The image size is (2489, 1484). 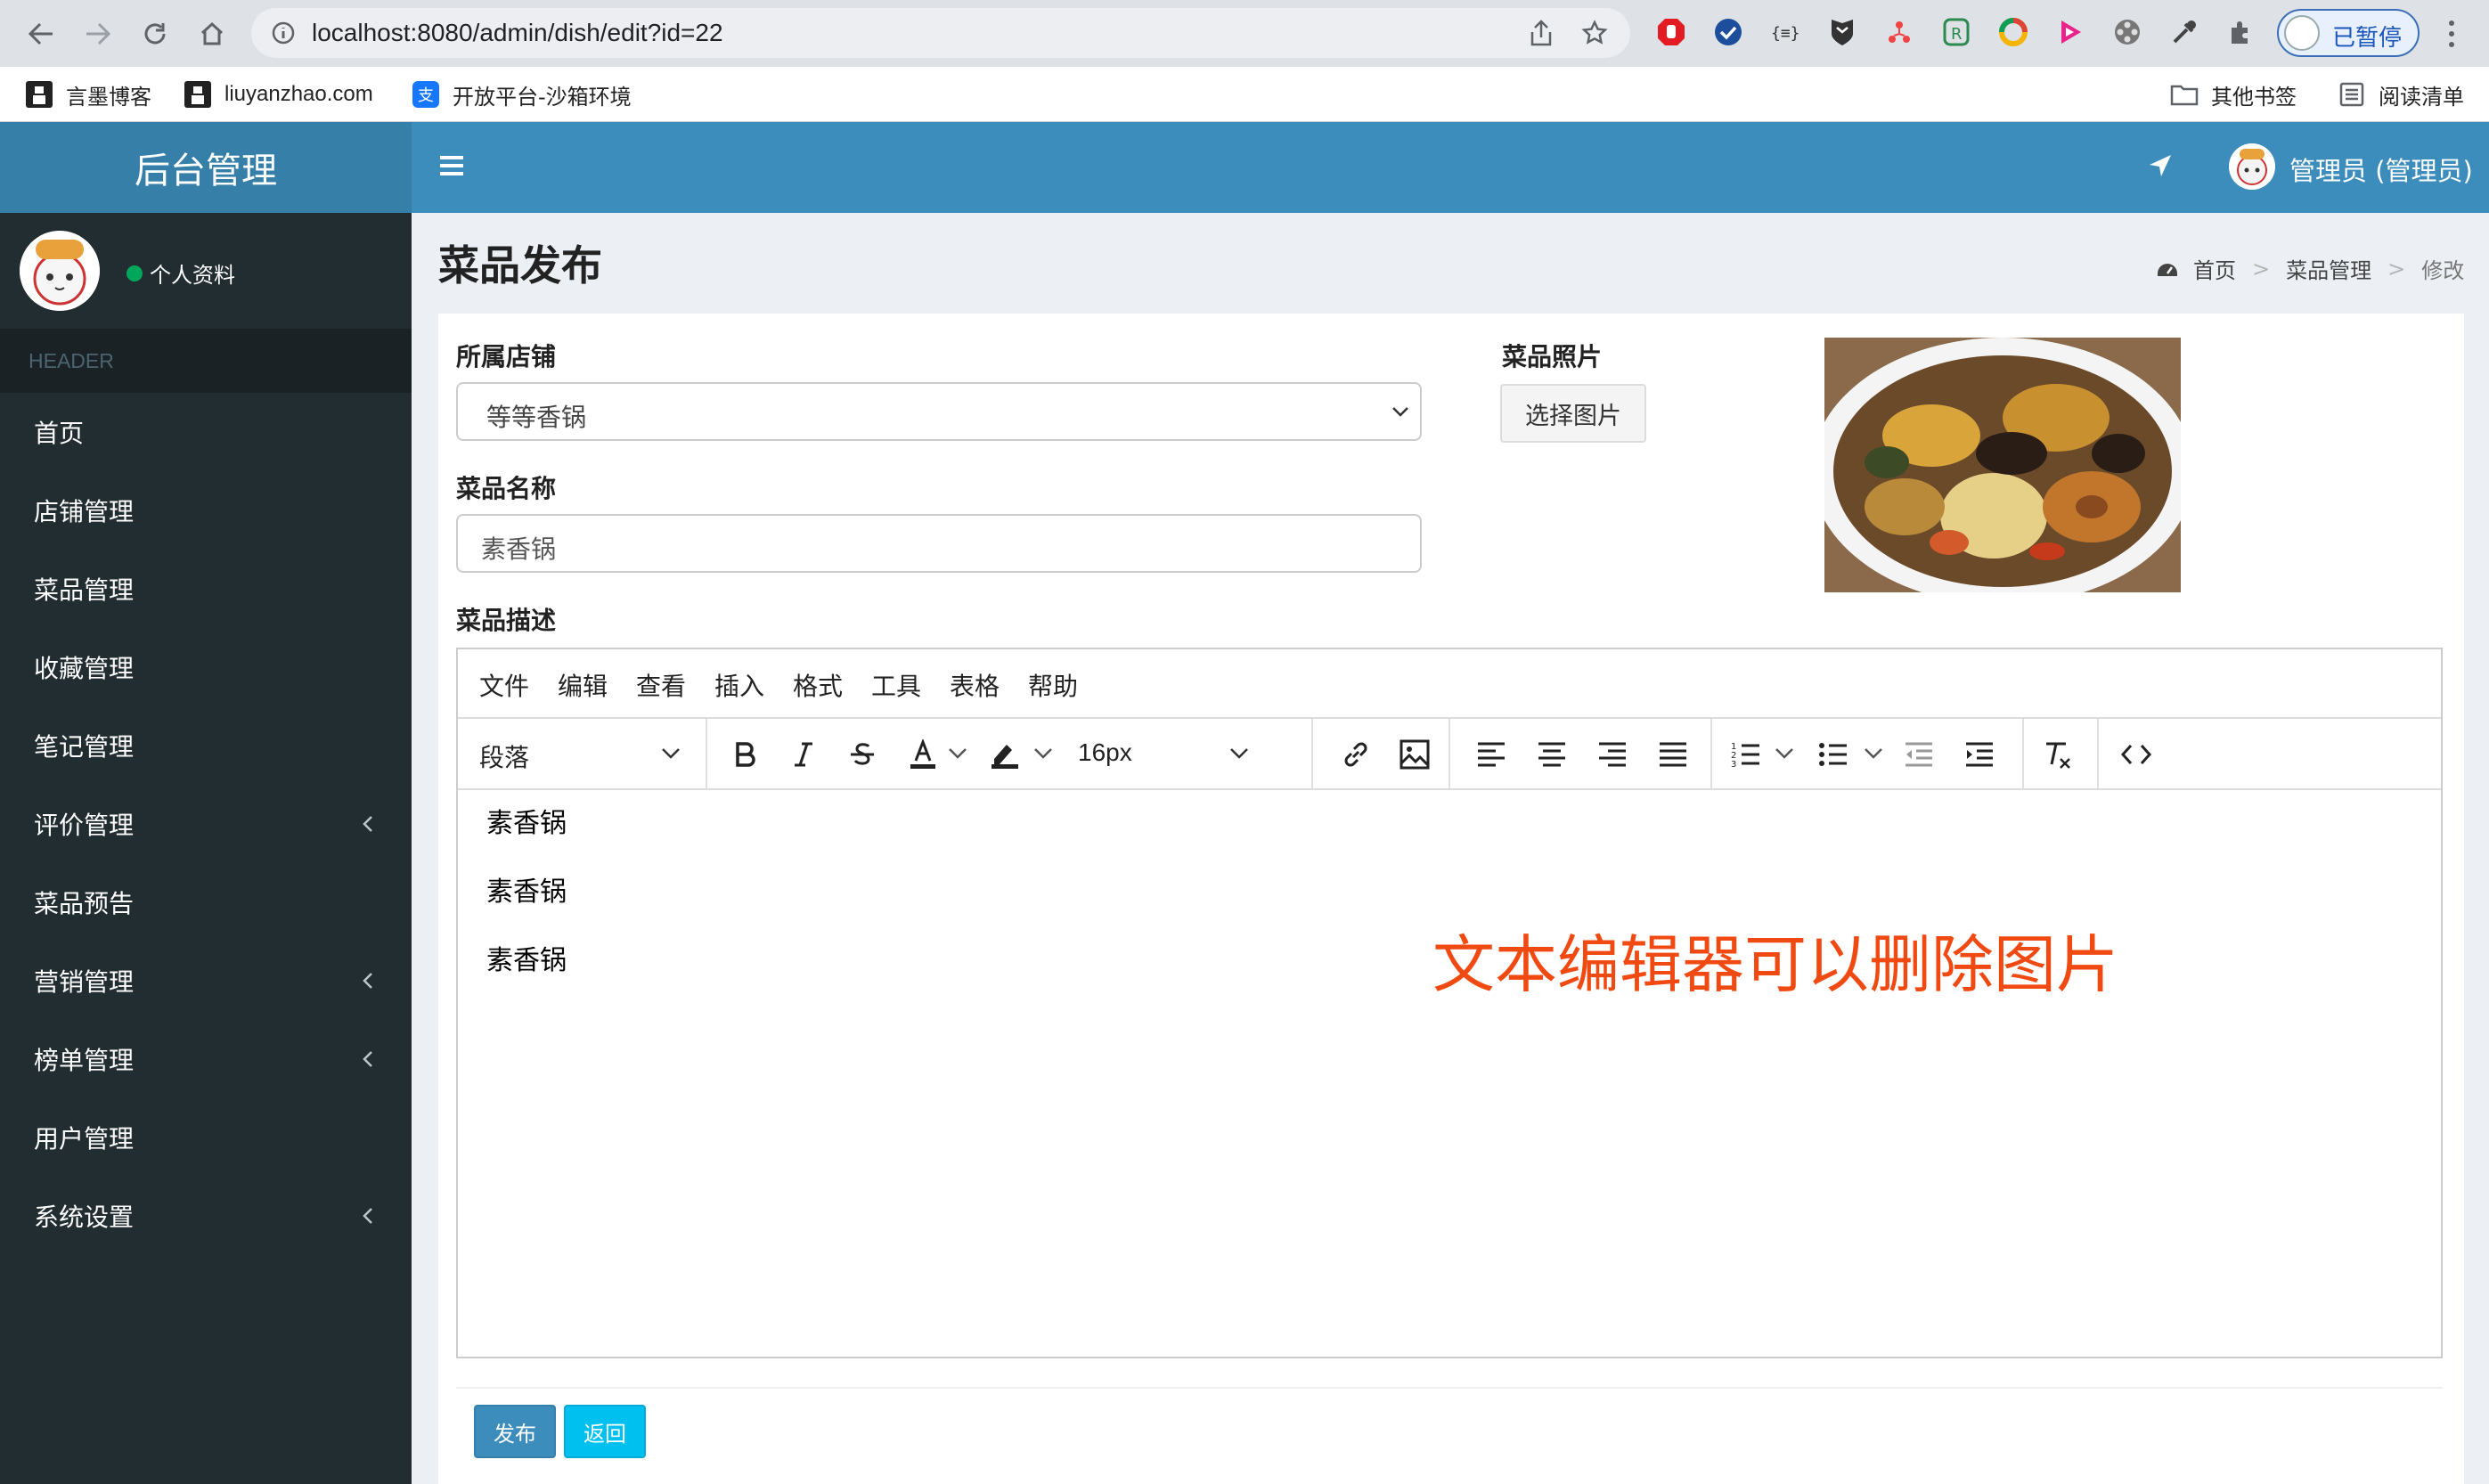 What do you see at coordinates (939, 544) in the screenshot?
I see `dish-name-input: 素香锅` at bounding box center [939, 544].